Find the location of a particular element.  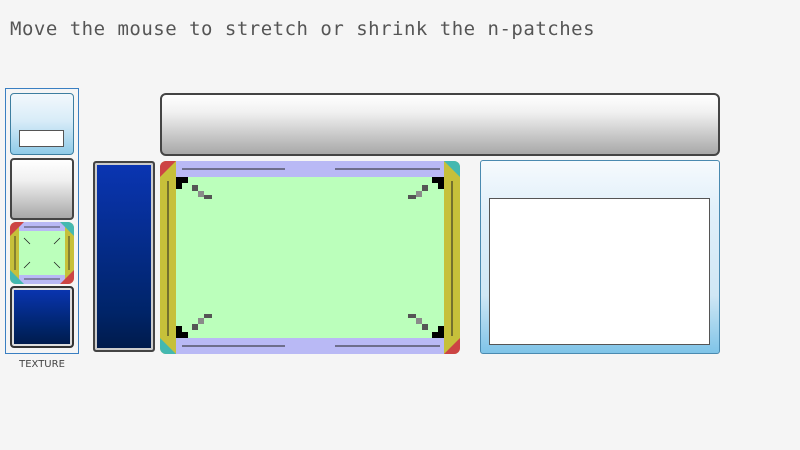

texture-npatch-guide-tile is located at coordinates (42, 253).